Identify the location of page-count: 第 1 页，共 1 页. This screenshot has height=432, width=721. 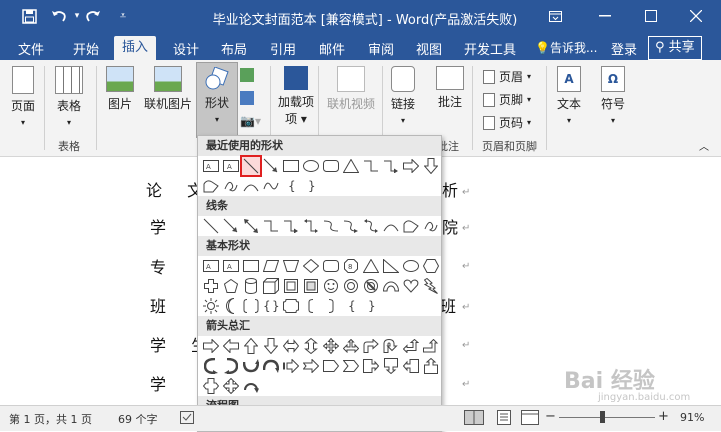
(50, 419).